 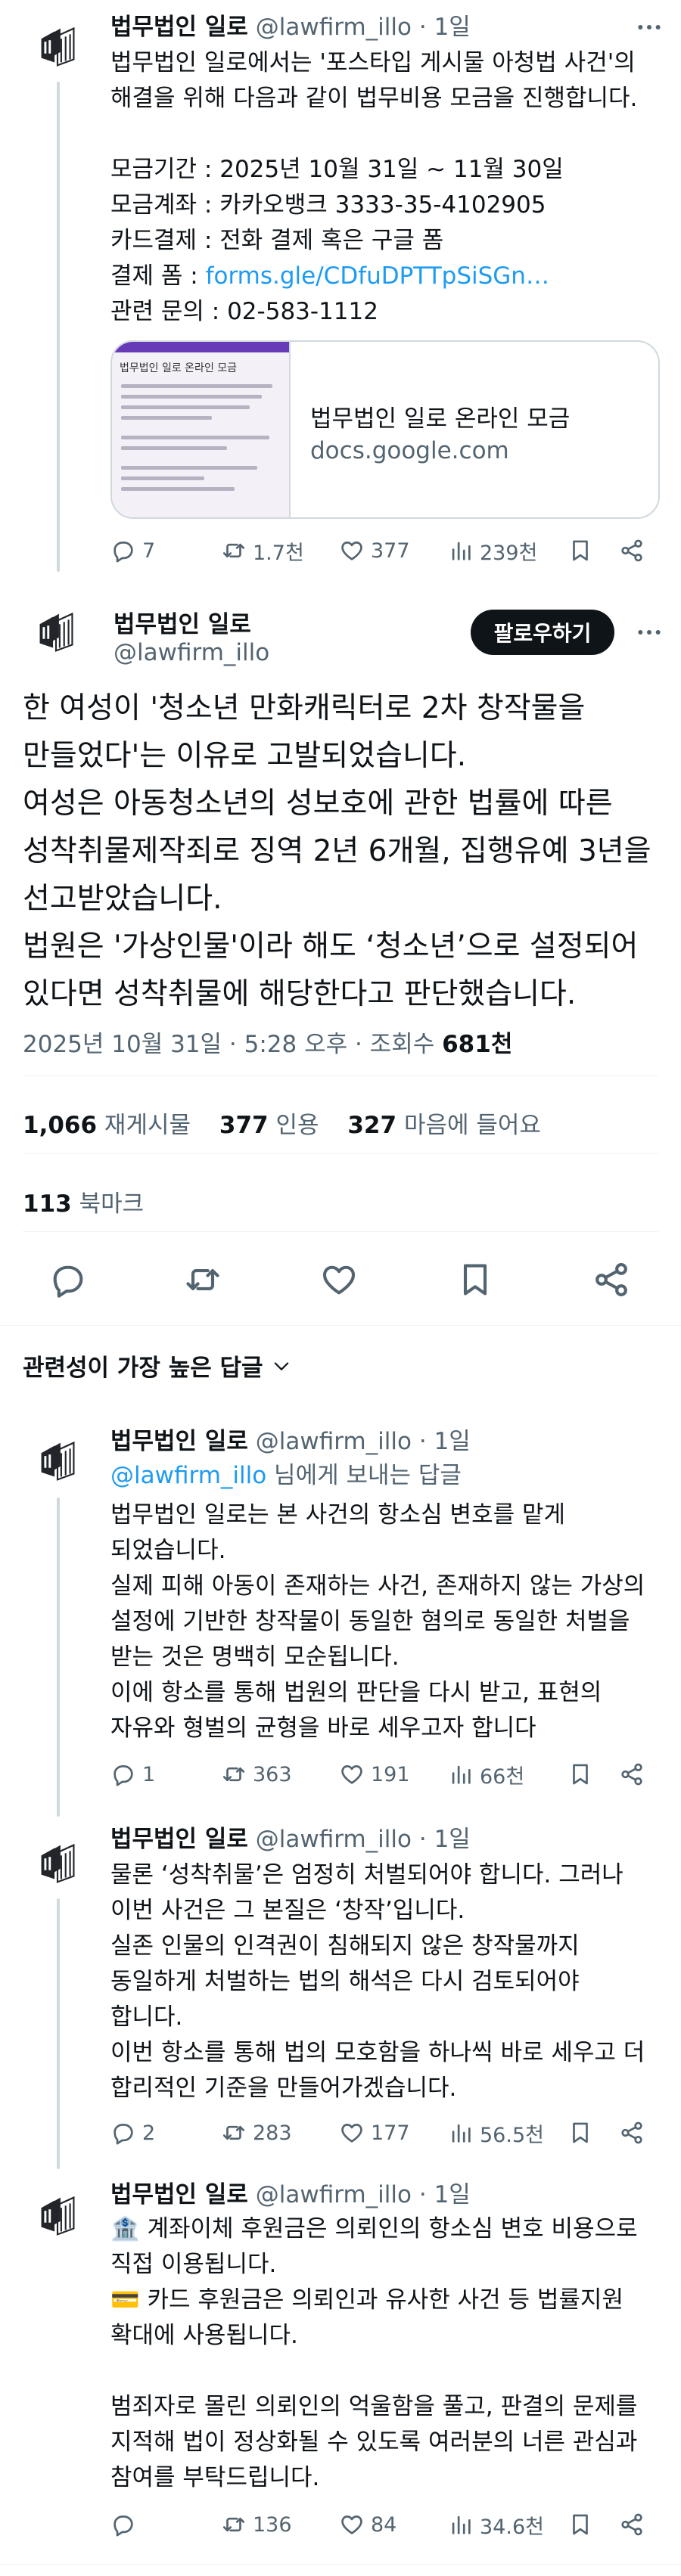 What do you see at coordinates (496, 2132) in the screenshot?
I see `views-button: 56.5천` at bounding box center [496, 2132].